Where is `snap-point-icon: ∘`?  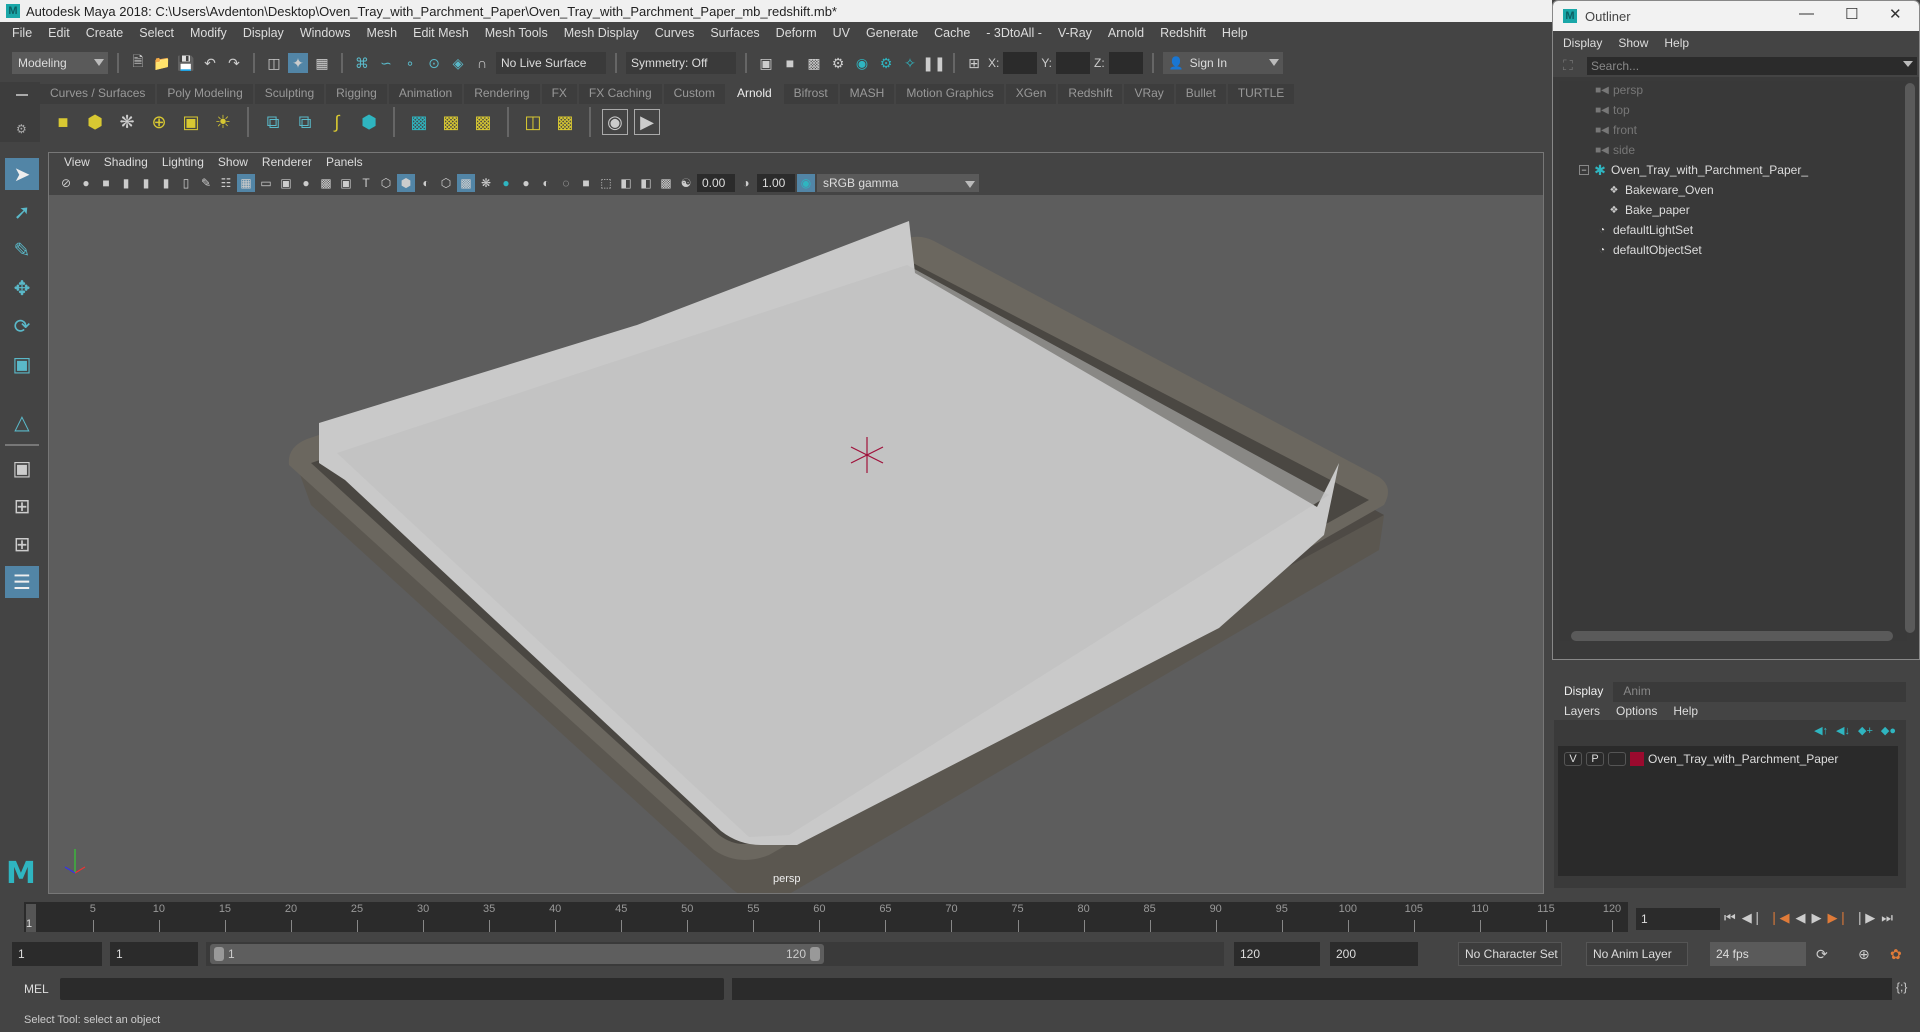
snap-point-icon: ∘ is located at coordinates (410, 63).